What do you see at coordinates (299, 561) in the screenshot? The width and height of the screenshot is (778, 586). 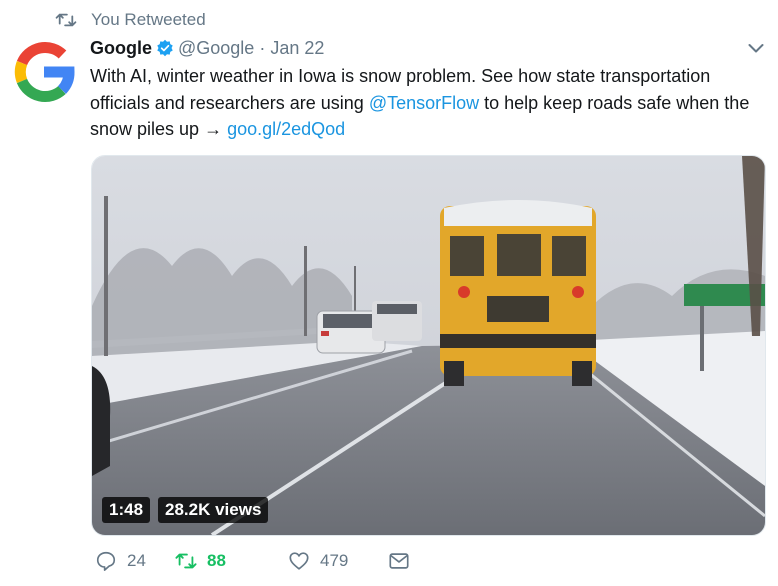 I see `heart-icon` at bounding box center [299, 561].